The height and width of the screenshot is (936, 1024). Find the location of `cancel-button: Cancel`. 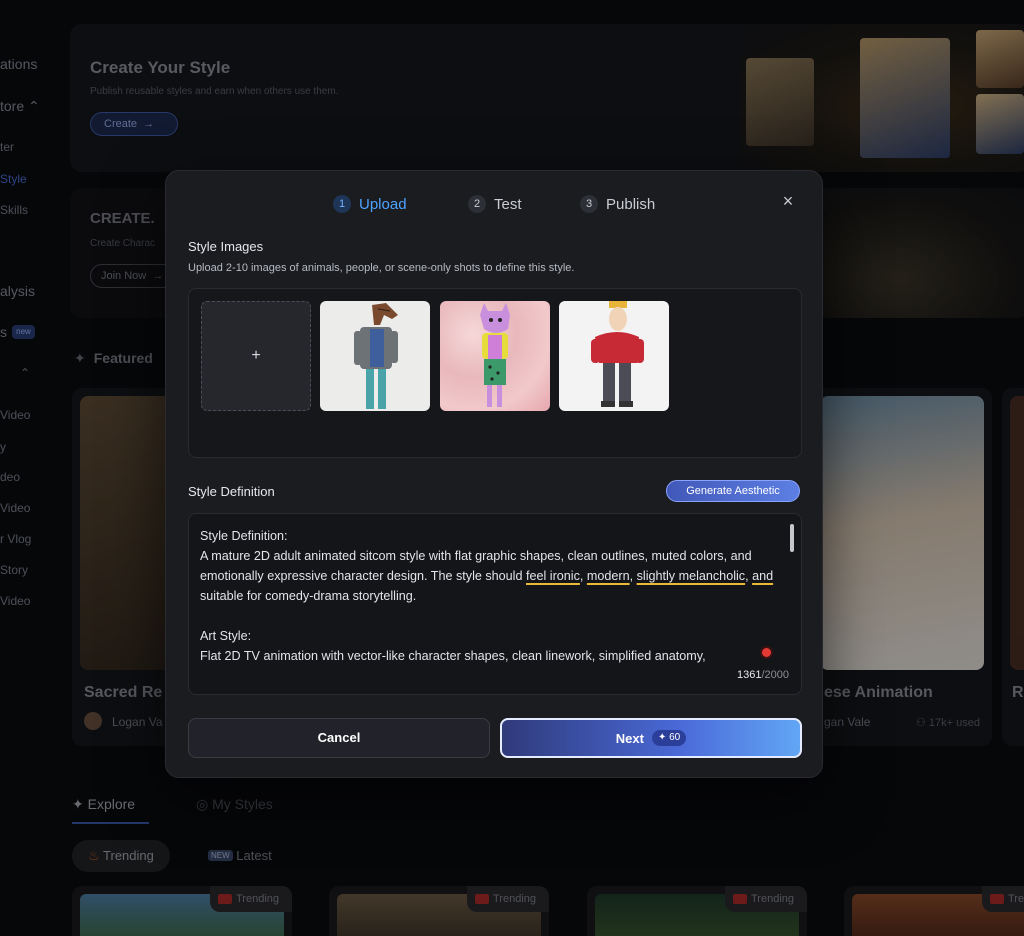

cancel-button: Cancel is located at coordinates (339, 738).